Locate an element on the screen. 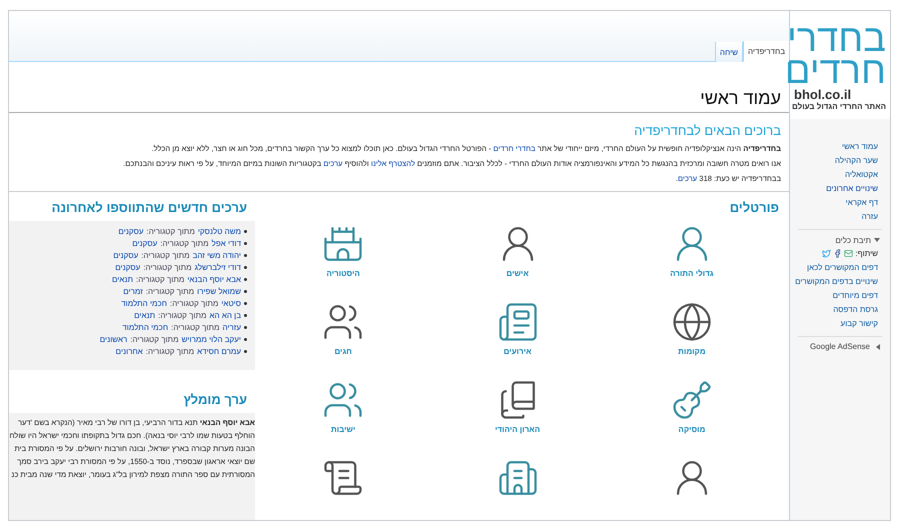 The image size is (900, 532). guitar-icon is located at coordinates (691, 400).